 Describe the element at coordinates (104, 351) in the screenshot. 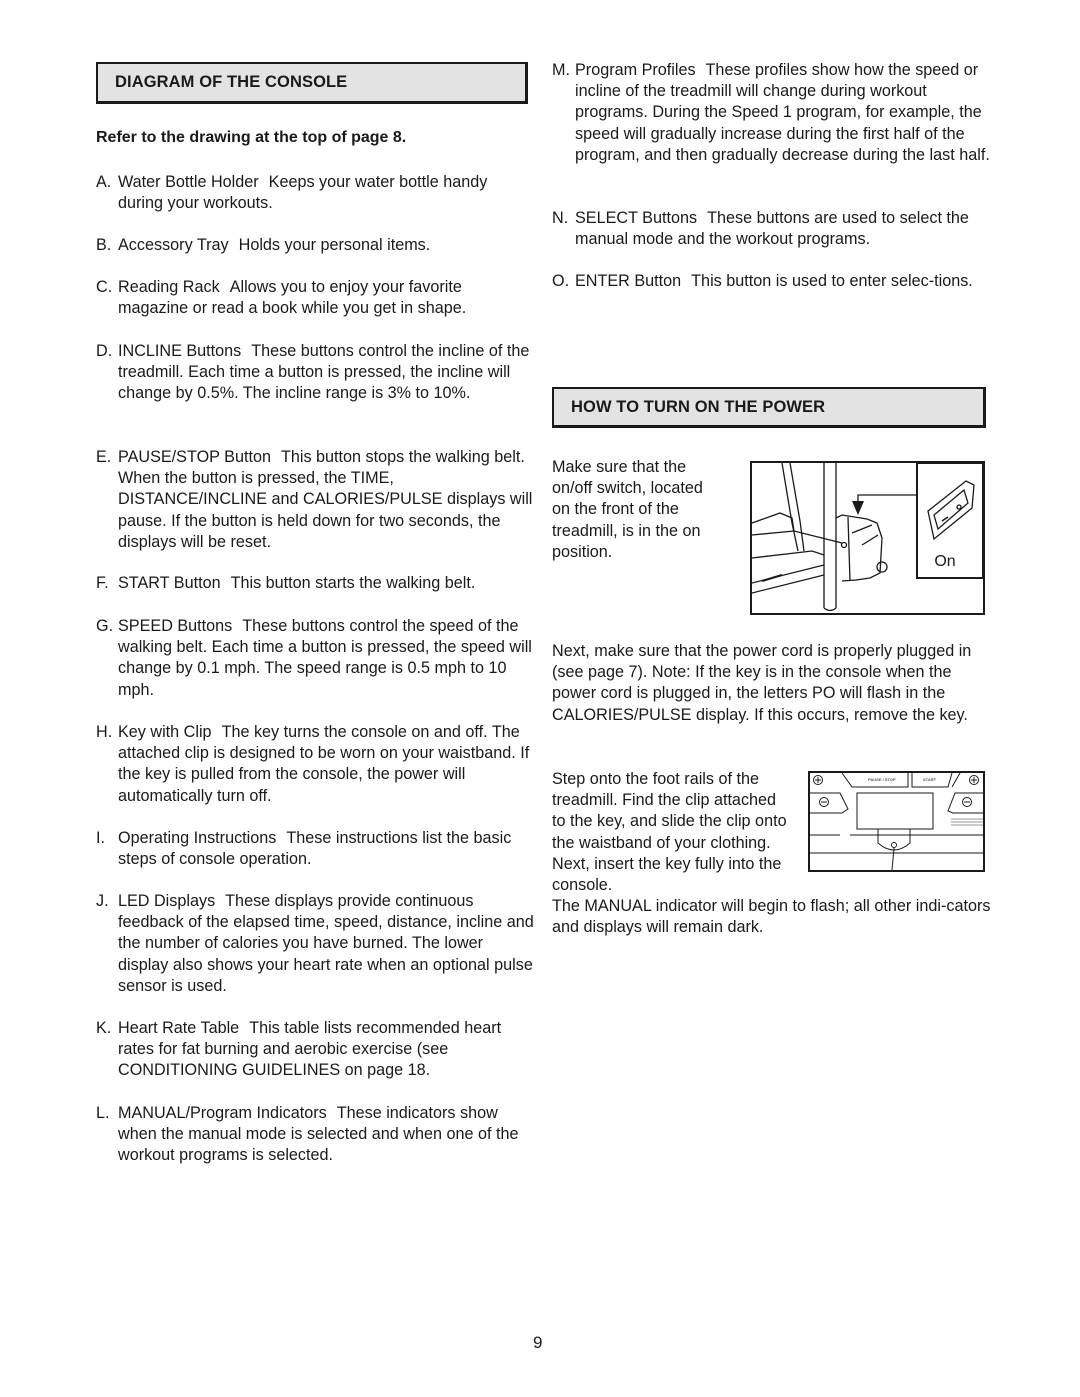

I see `item-letter: D.` at that location.